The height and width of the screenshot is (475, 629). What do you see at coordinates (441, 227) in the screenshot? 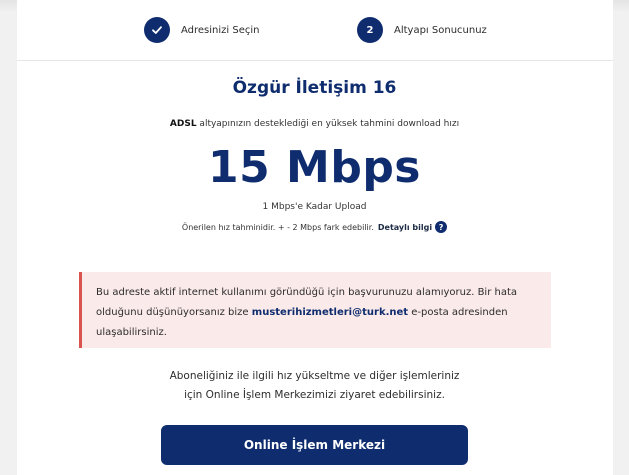
I see `help-icon: ?` at bounding box center [441, 227].